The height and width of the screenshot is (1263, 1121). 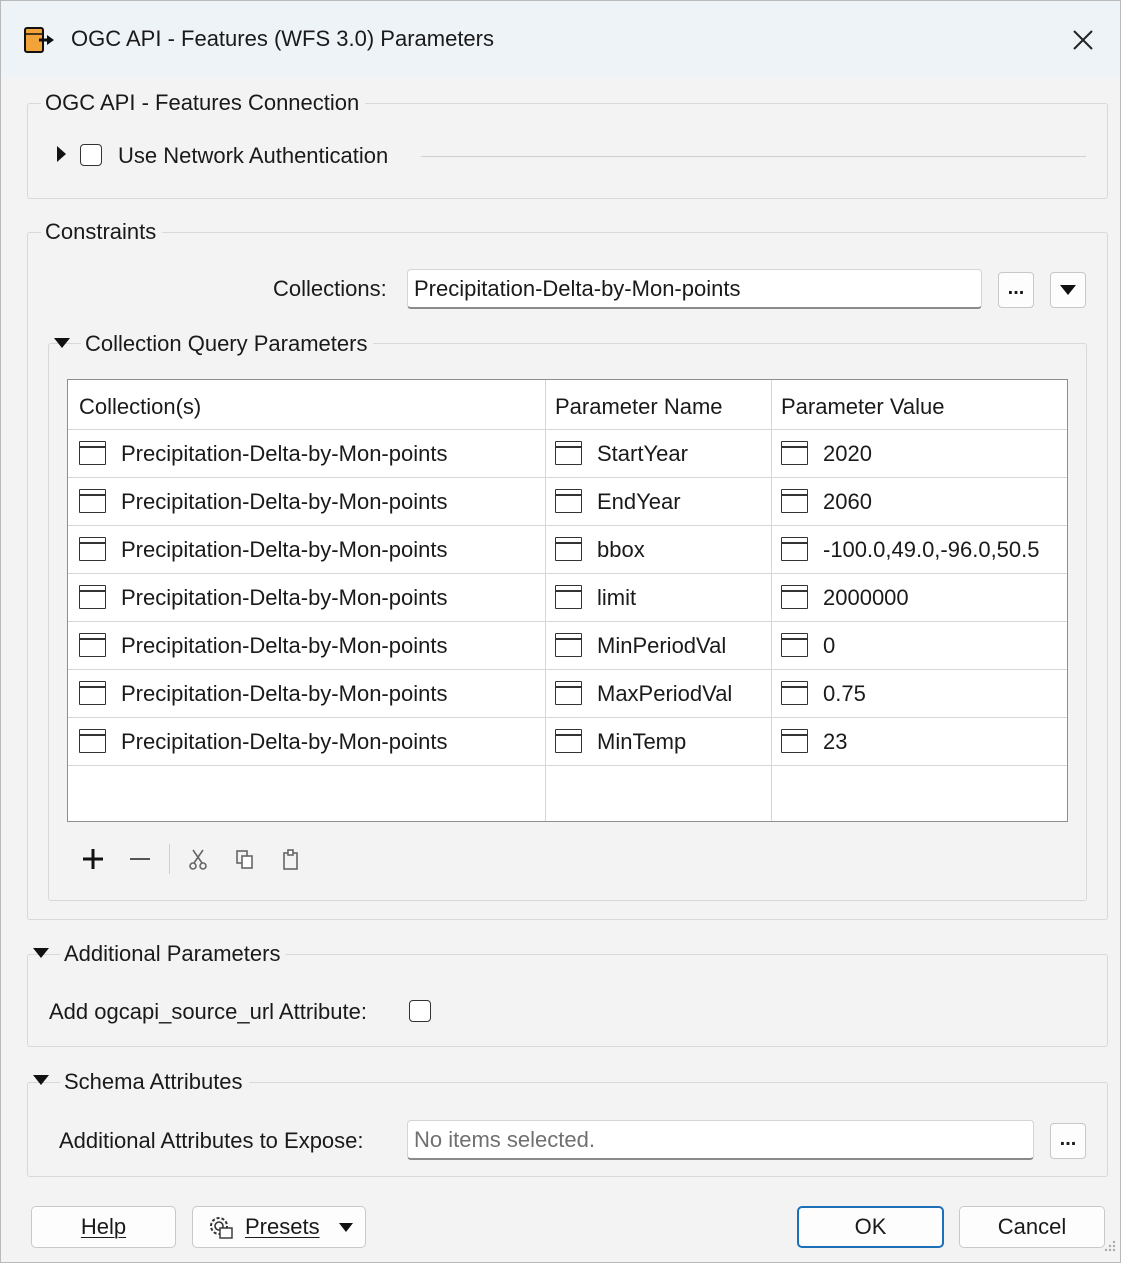 What do you see at coordinates (93, 859) in the screenshot?
I see `plus-icon` at bounding box center [93, 859].